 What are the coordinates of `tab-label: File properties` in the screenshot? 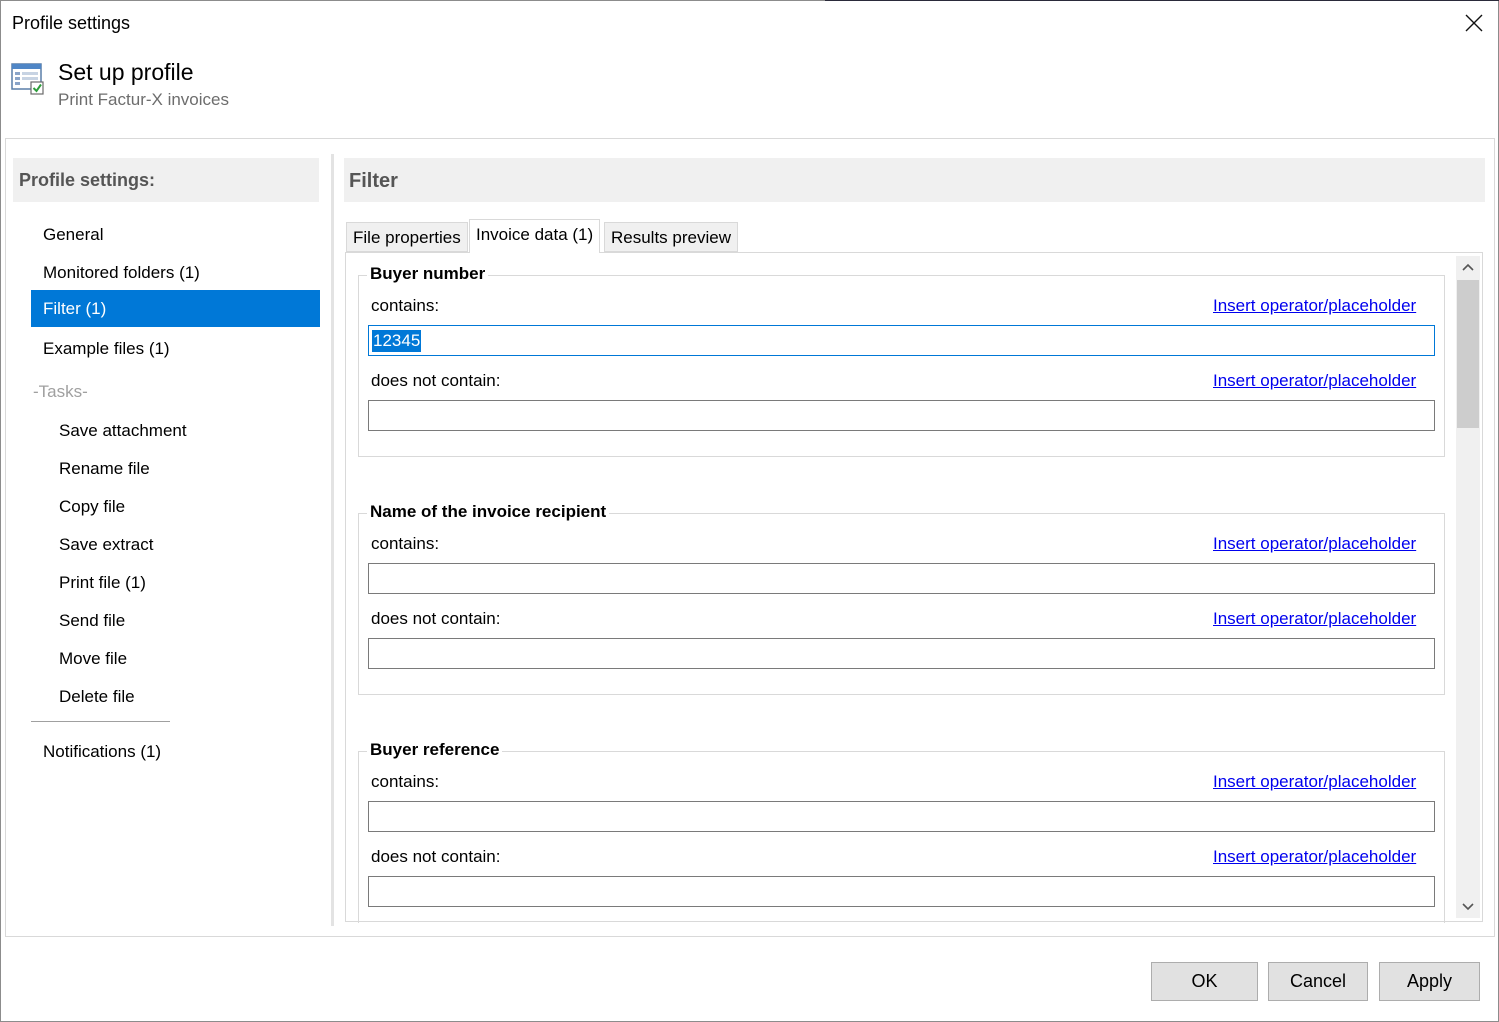 It's located at (407, 237).